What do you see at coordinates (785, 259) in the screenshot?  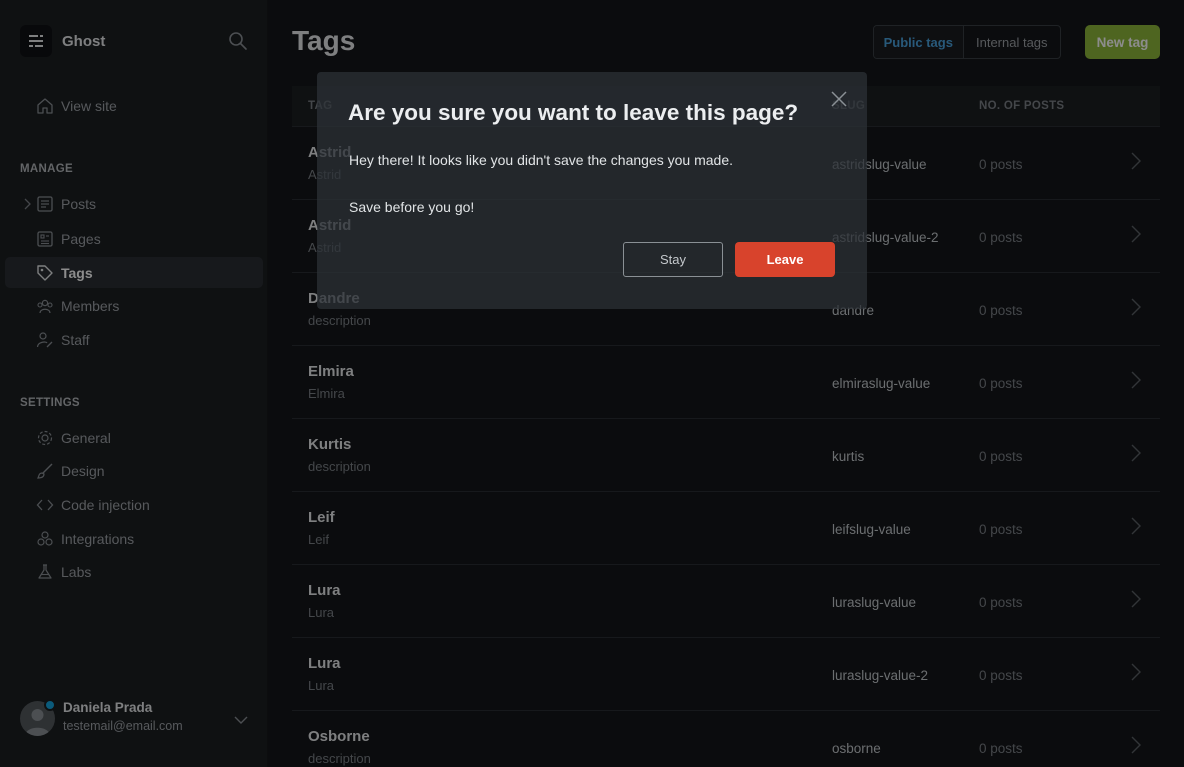 I see `leave-button: Leave` at bounding box center [785, 259].